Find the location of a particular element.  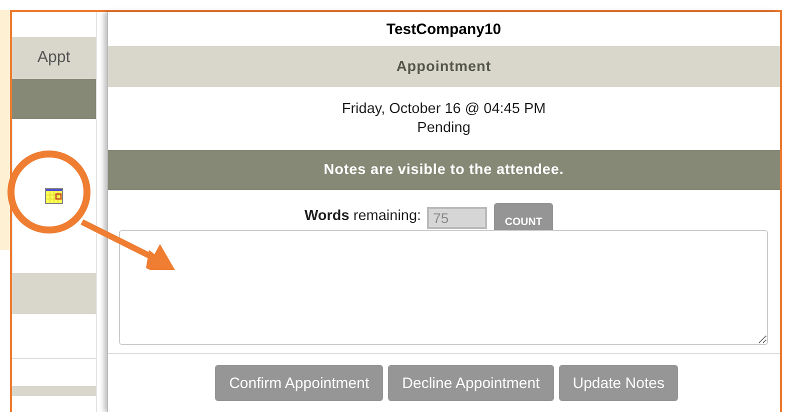

column-header: Appt is located at coordinates (54, 58).